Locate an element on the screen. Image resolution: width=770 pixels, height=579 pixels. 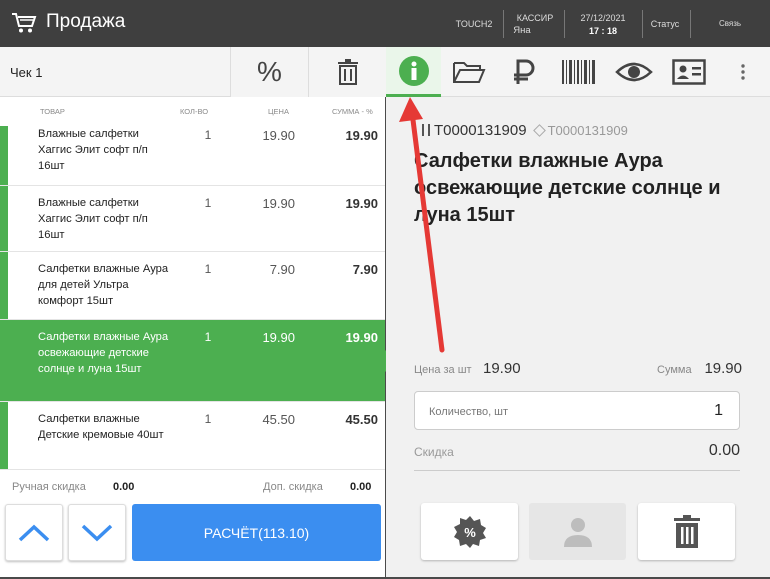
quantity-field: Количество, шт 1 is located at coordinates (577, 410).